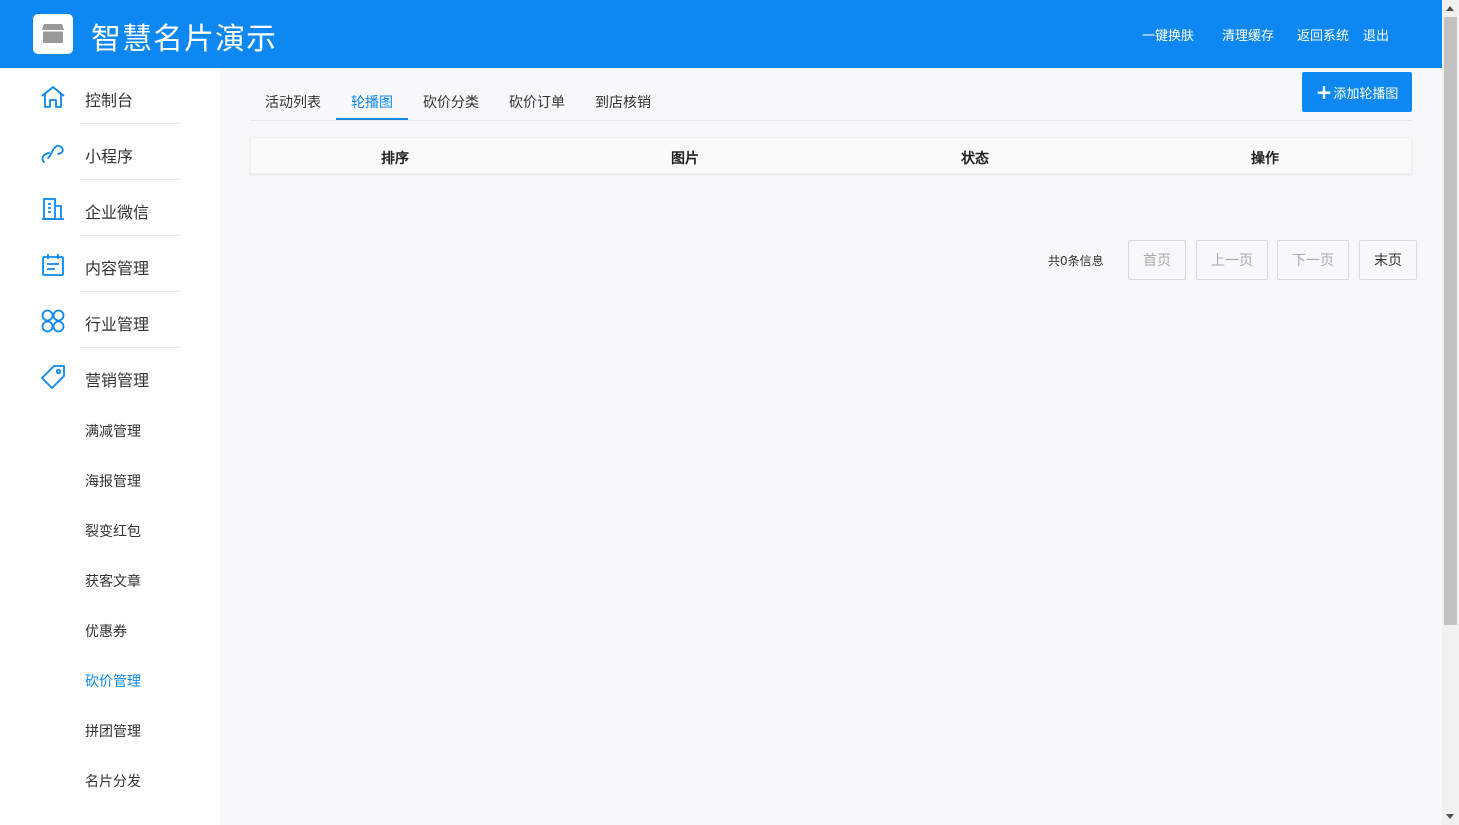  I want to click on sidebar-subitem-poster: 海报管理, so click(113, 481).